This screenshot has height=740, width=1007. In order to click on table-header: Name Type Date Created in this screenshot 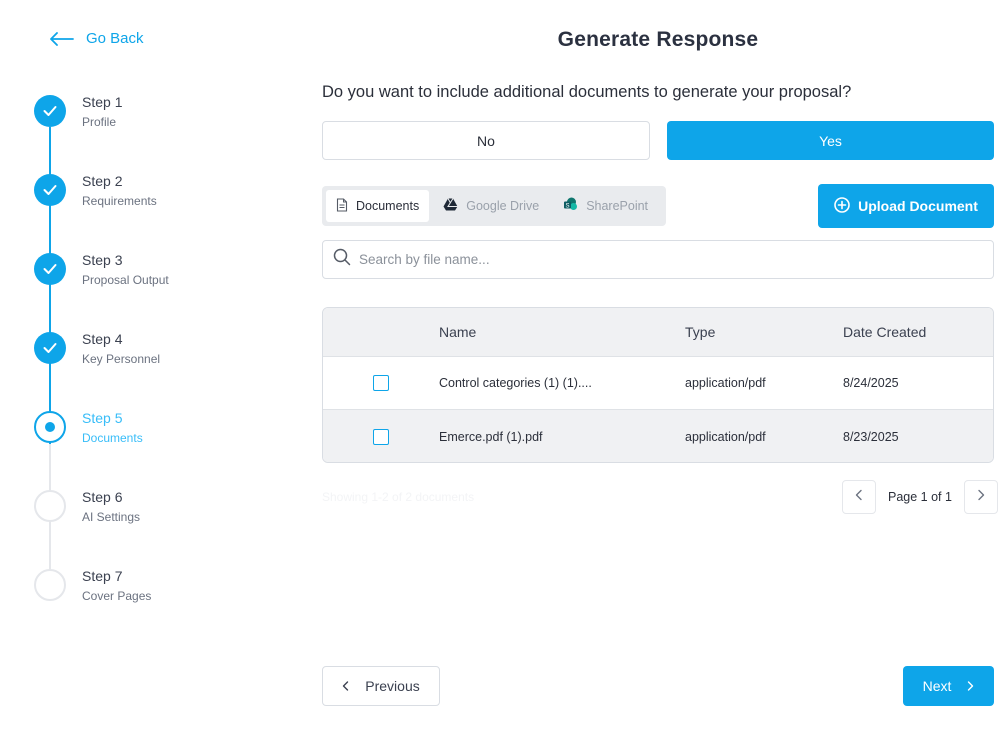, I will do `click(658, 332)`.